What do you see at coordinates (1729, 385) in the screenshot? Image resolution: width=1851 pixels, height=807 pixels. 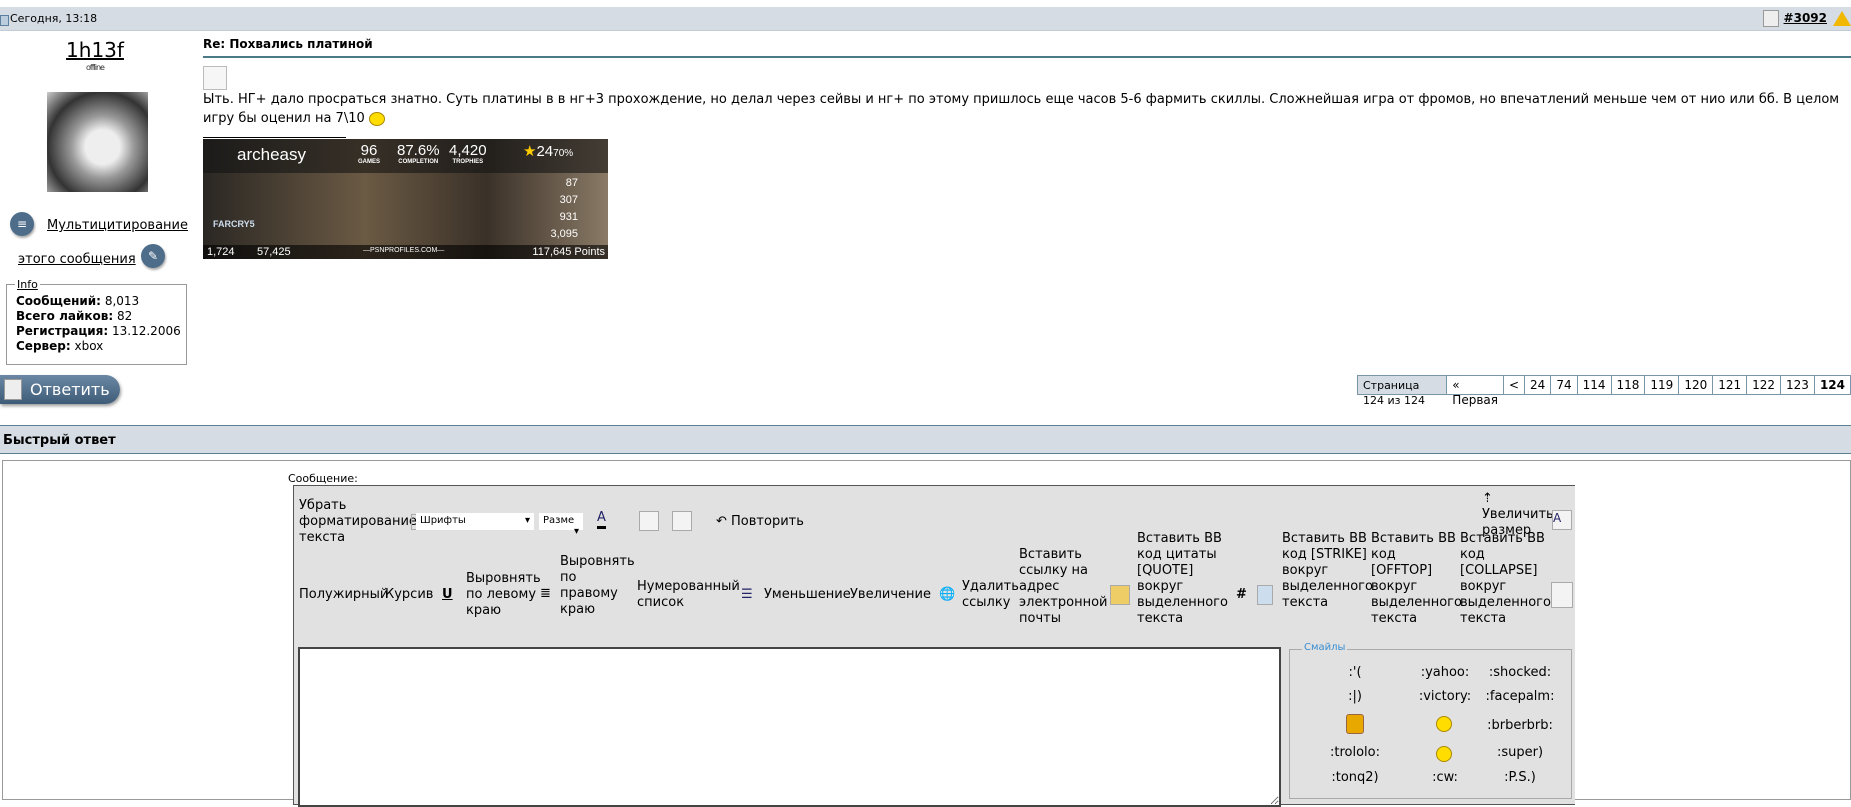 I see `page-link: 121` at bounding box center [1729, 385].